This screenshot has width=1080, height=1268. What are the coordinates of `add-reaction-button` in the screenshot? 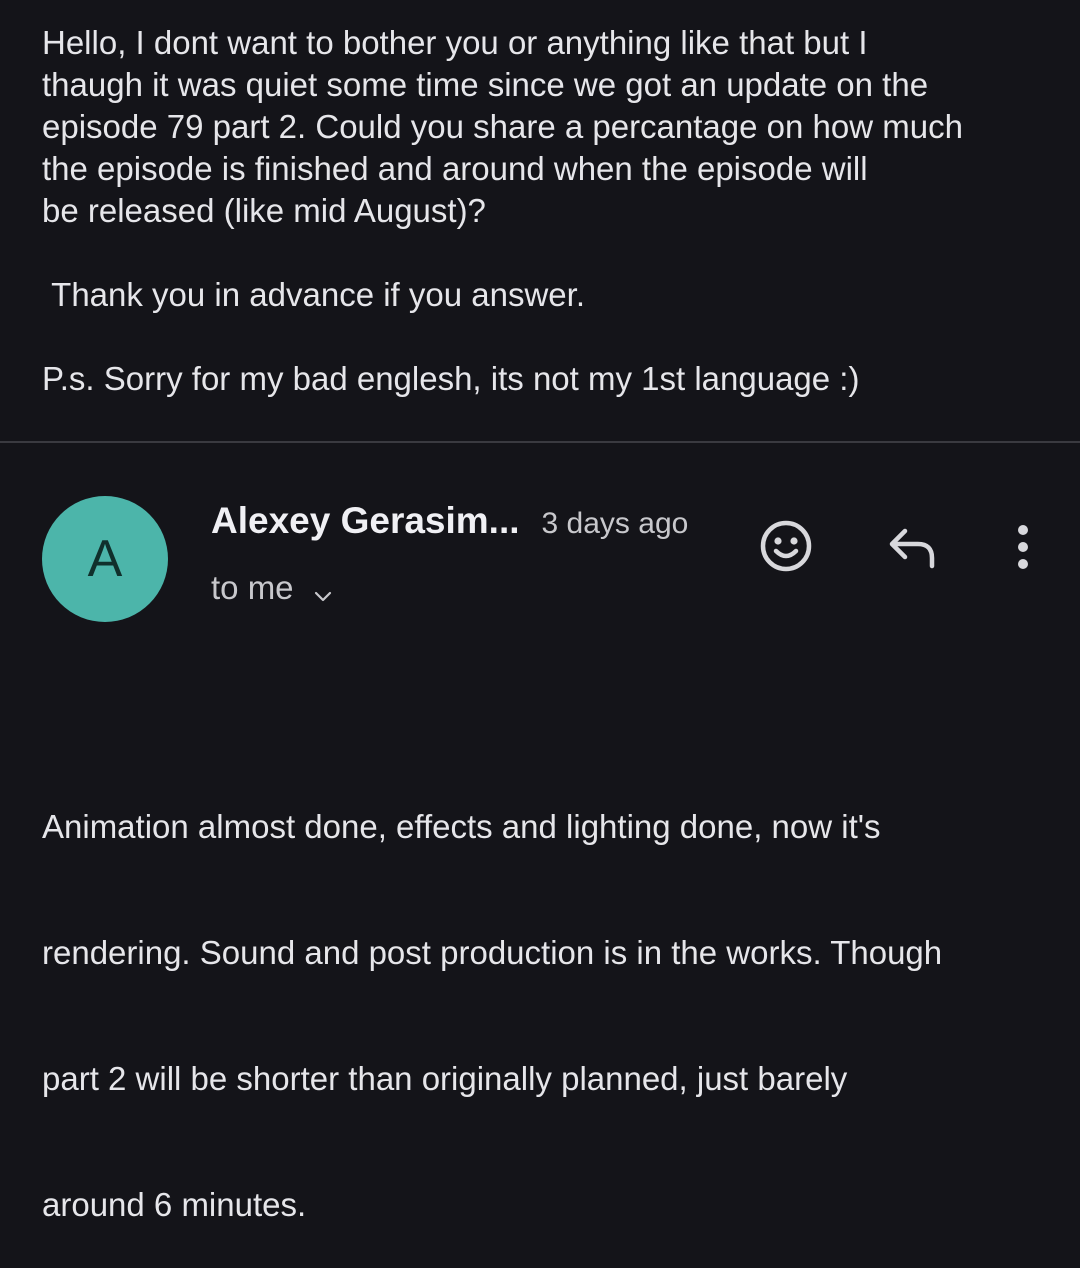 It's located at (786, 548).